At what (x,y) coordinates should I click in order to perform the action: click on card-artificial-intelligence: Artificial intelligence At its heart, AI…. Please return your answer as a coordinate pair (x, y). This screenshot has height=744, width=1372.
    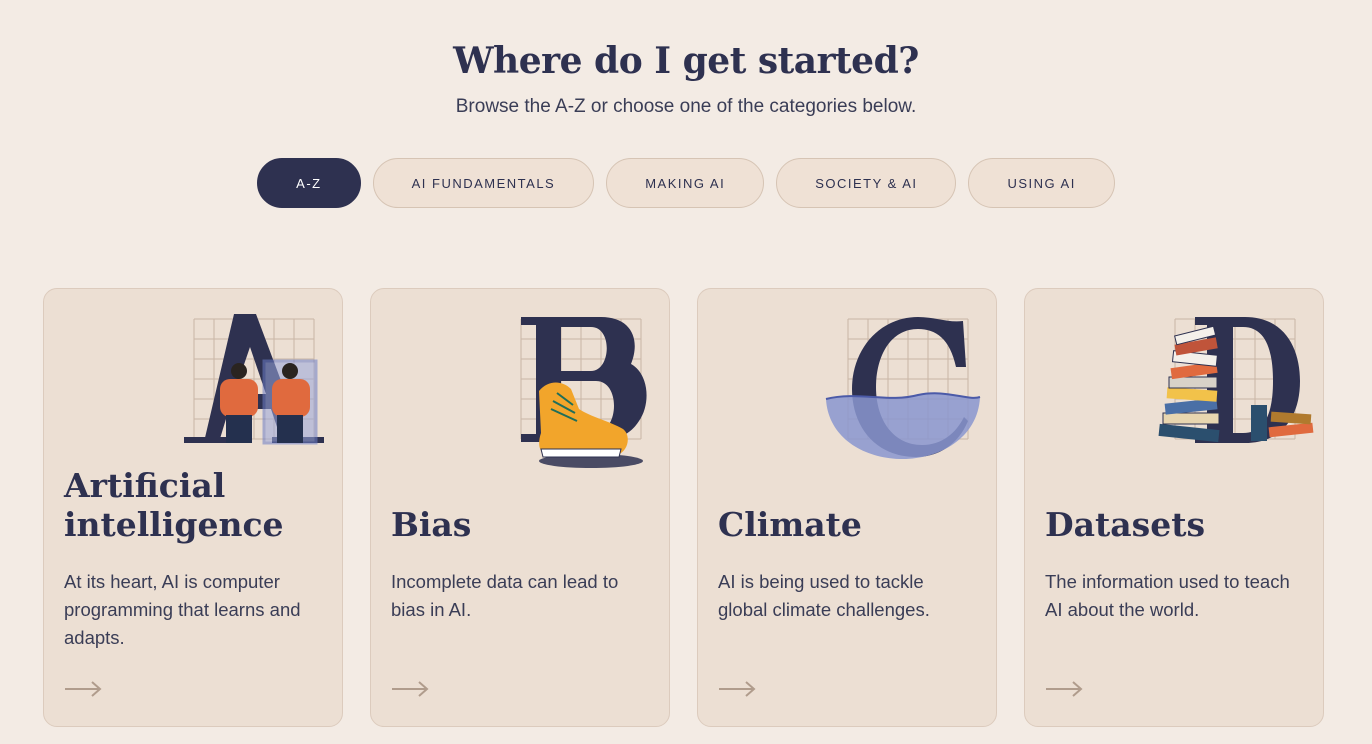
    Looking at the image, I should click on (193, 507).